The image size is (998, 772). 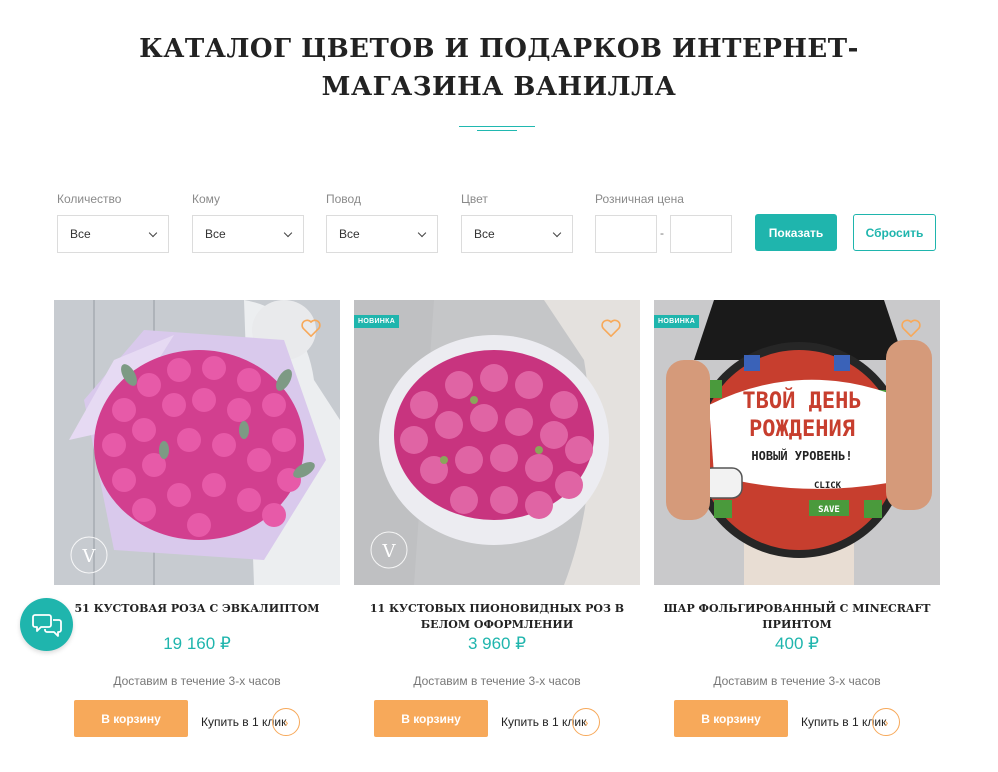 I want to click on product-price: 19 160 ₽, so click(x=197, y=643).